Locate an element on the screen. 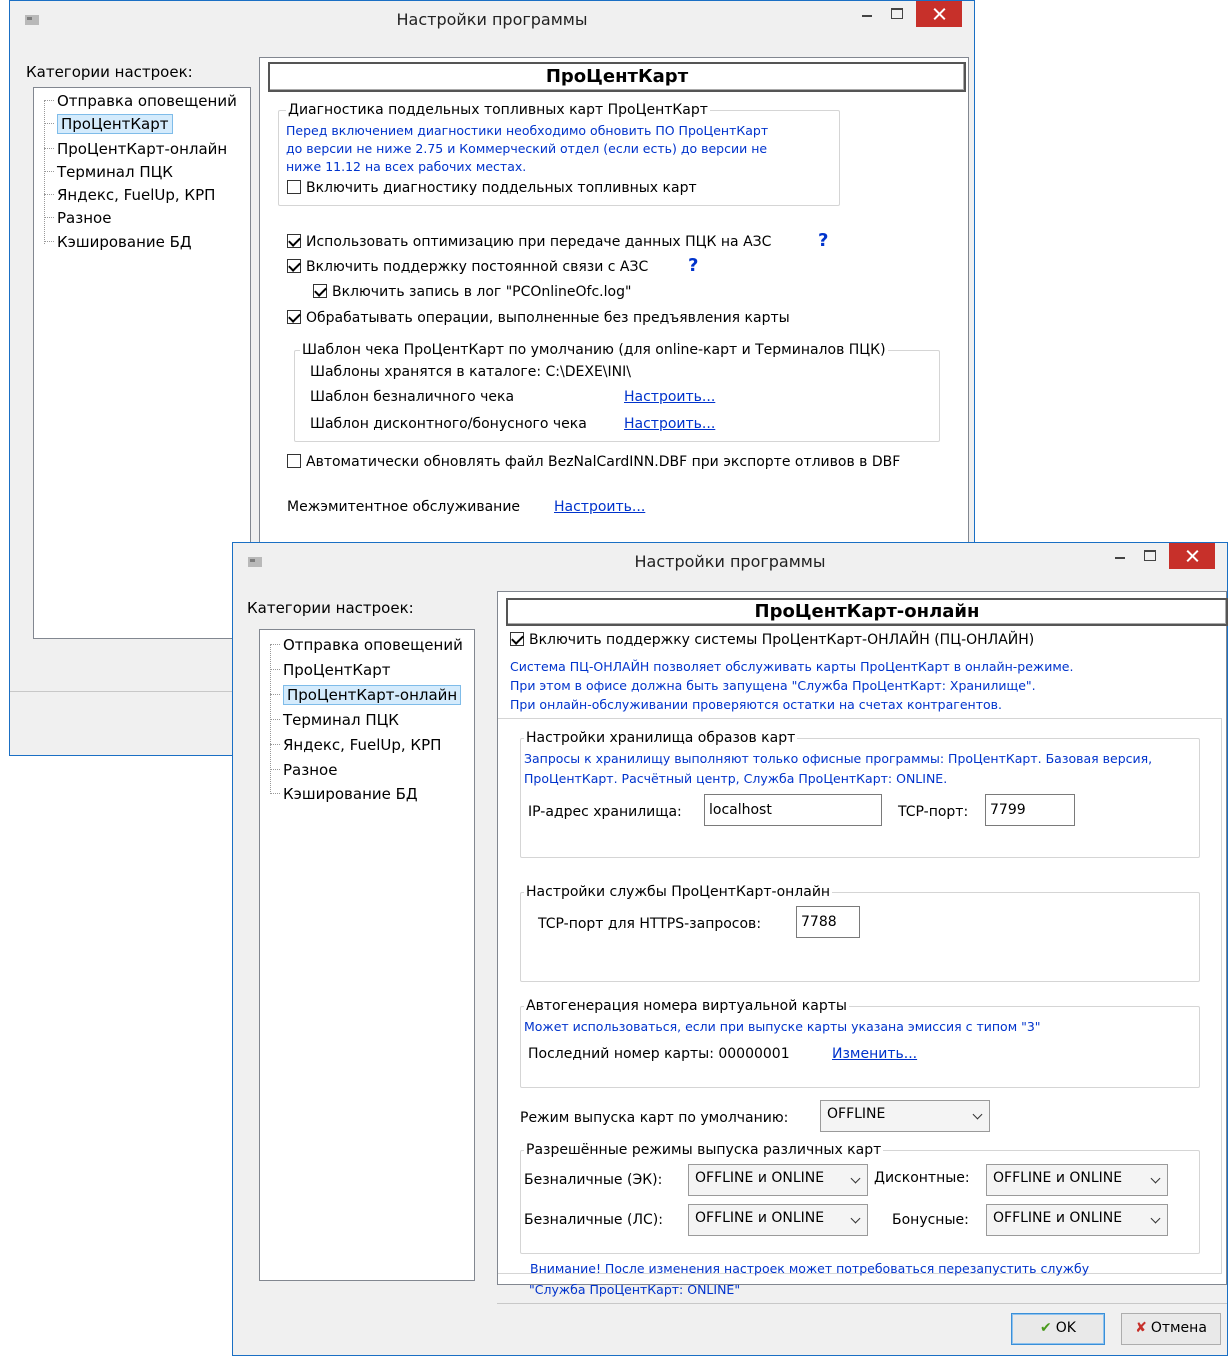  tcp-port-input: 7799 is located at coordinates (1030, 810).